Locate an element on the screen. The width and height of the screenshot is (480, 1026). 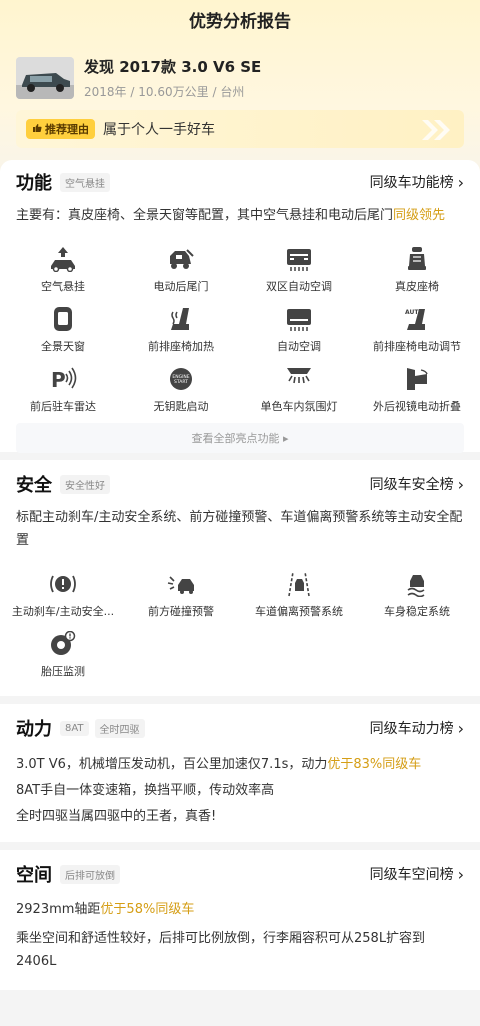
feature-label: 电动后尾门 is located at coordinates (181, 286).